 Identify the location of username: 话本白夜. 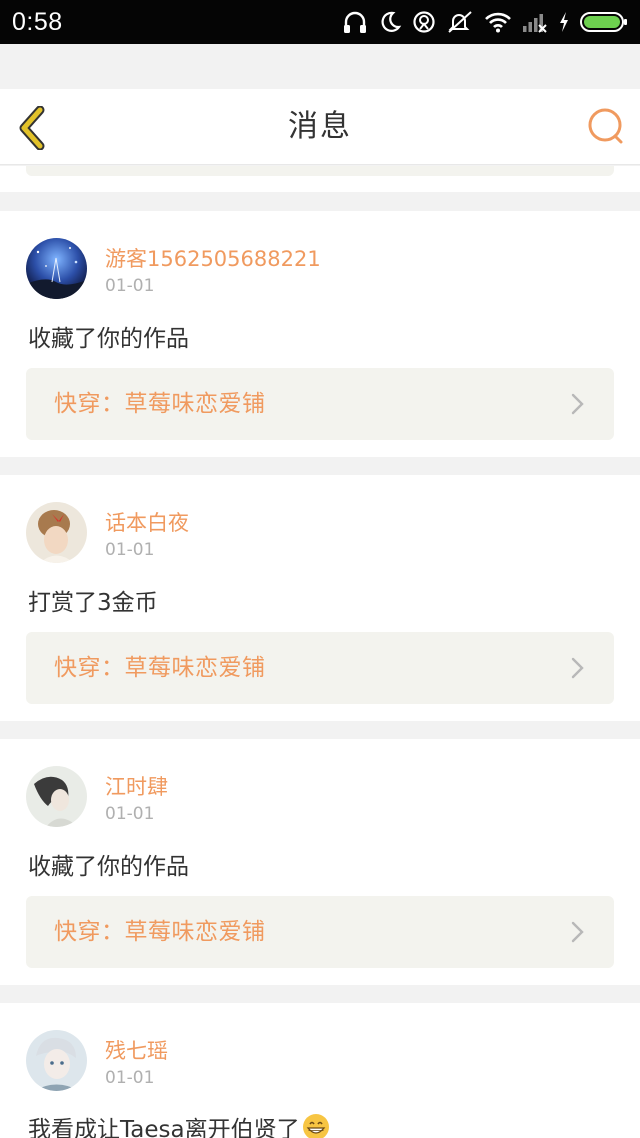
(147, 522).